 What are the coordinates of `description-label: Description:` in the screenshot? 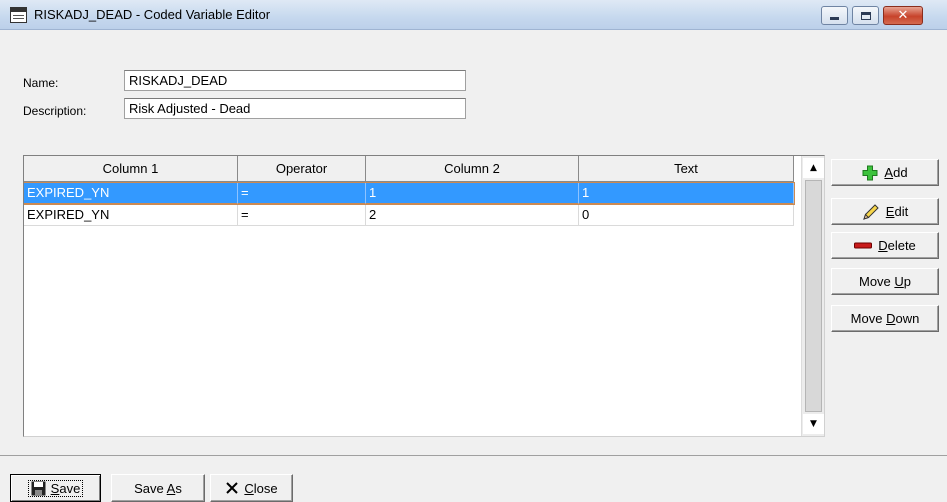 It's located at (55, 111).